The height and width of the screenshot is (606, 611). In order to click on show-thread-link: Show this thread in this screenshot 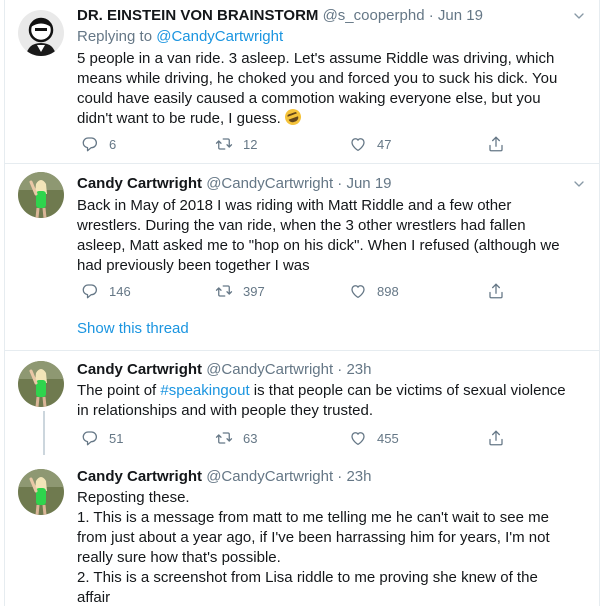, I will do `click(133, 328)`.